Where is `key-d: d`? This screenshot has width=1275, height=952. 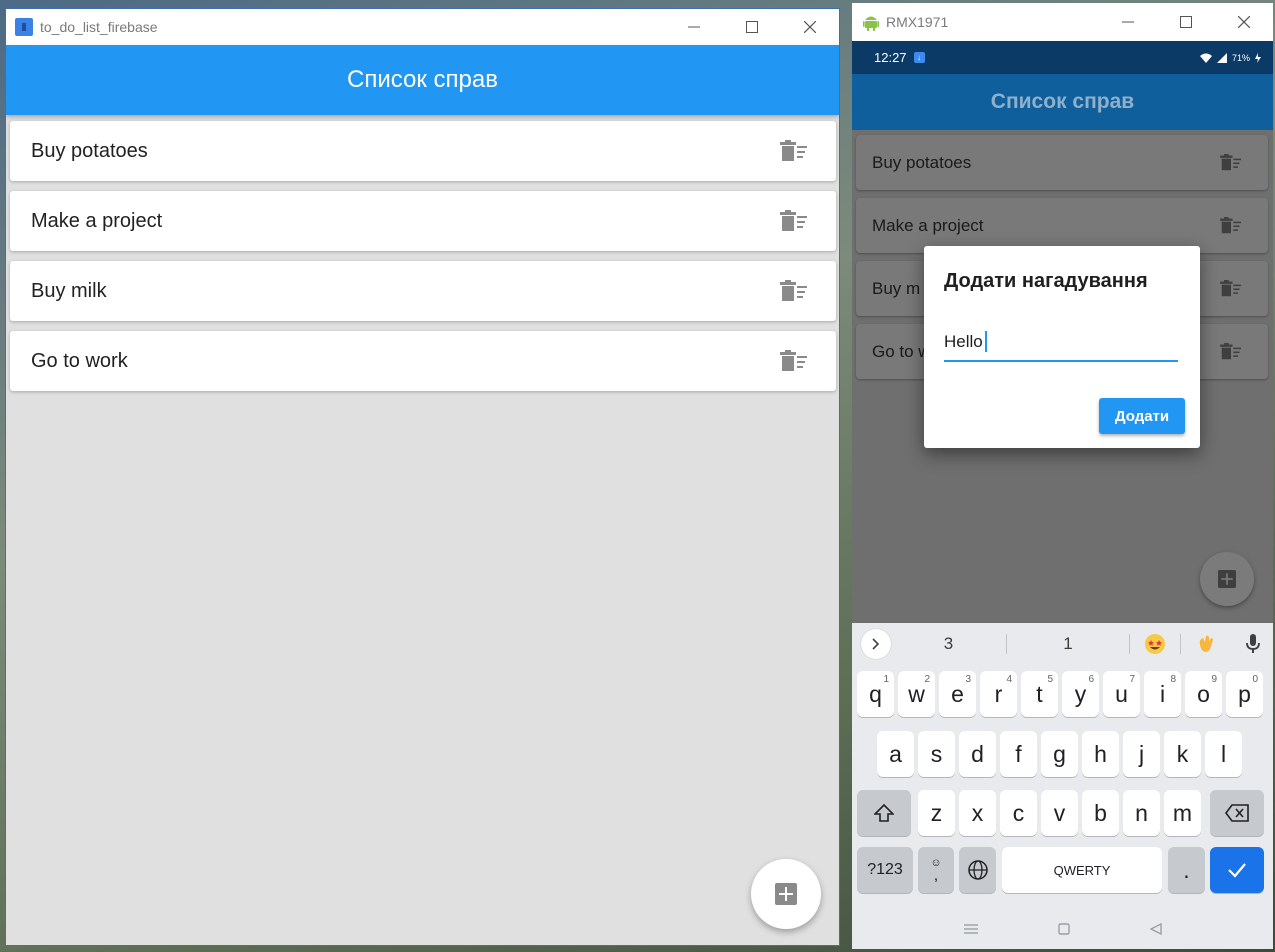
key-d: d is located at coordinates (977, 754).